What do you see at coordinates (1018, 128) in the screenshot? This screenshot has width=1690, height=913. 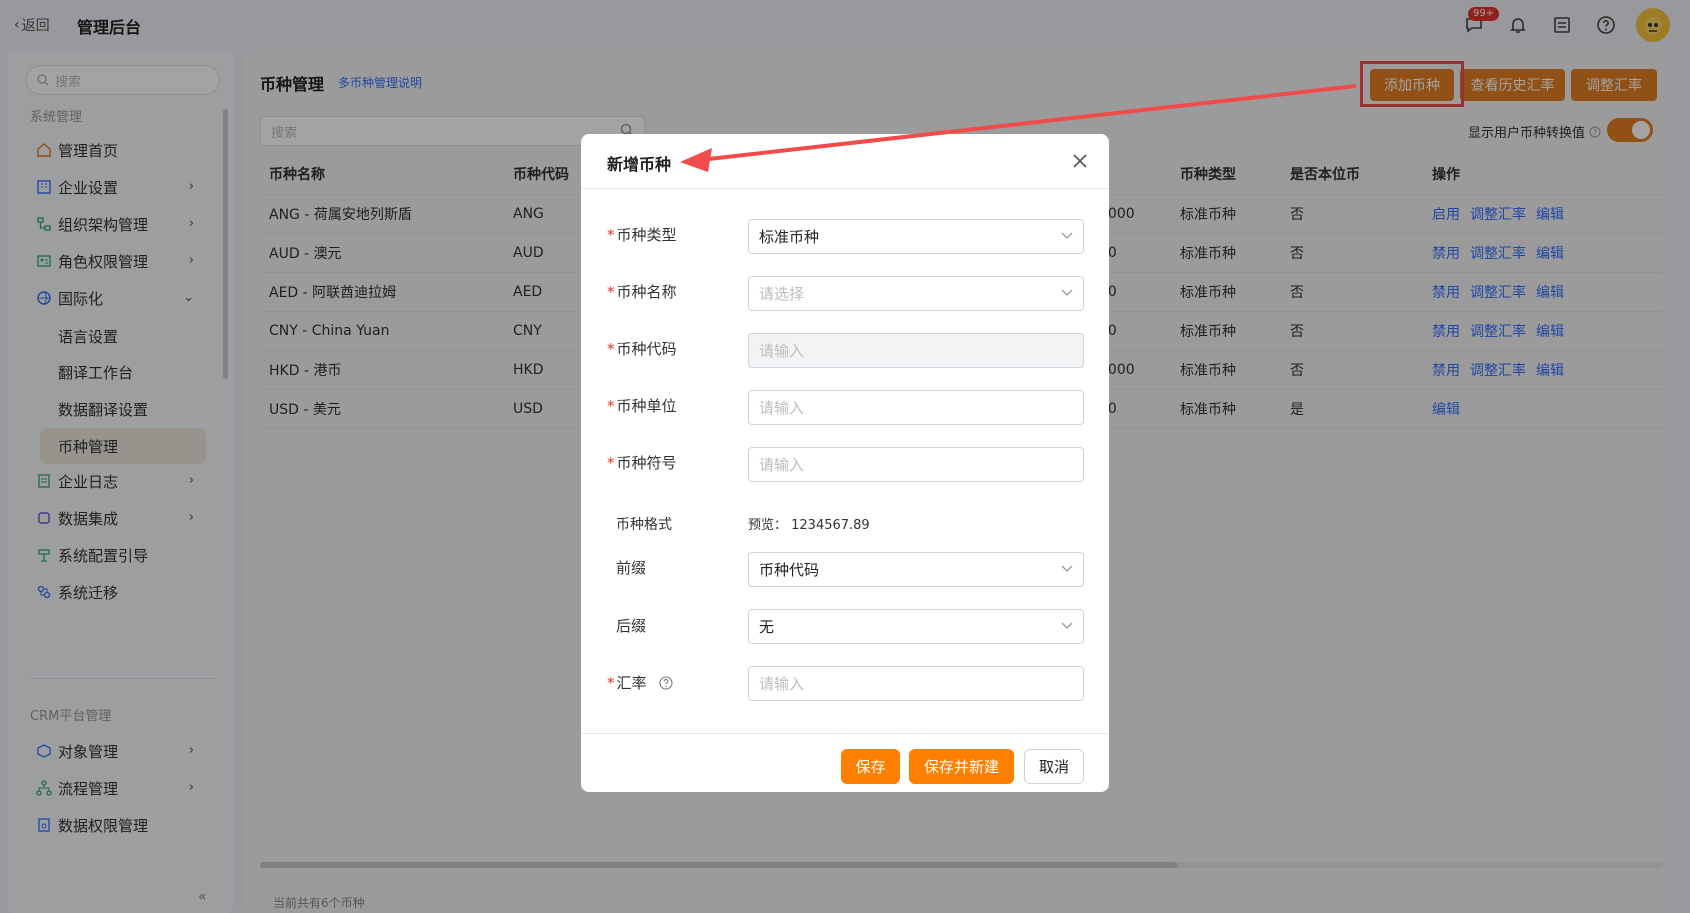 I see `annotation-arrow` at bounding box center [1018, 128].